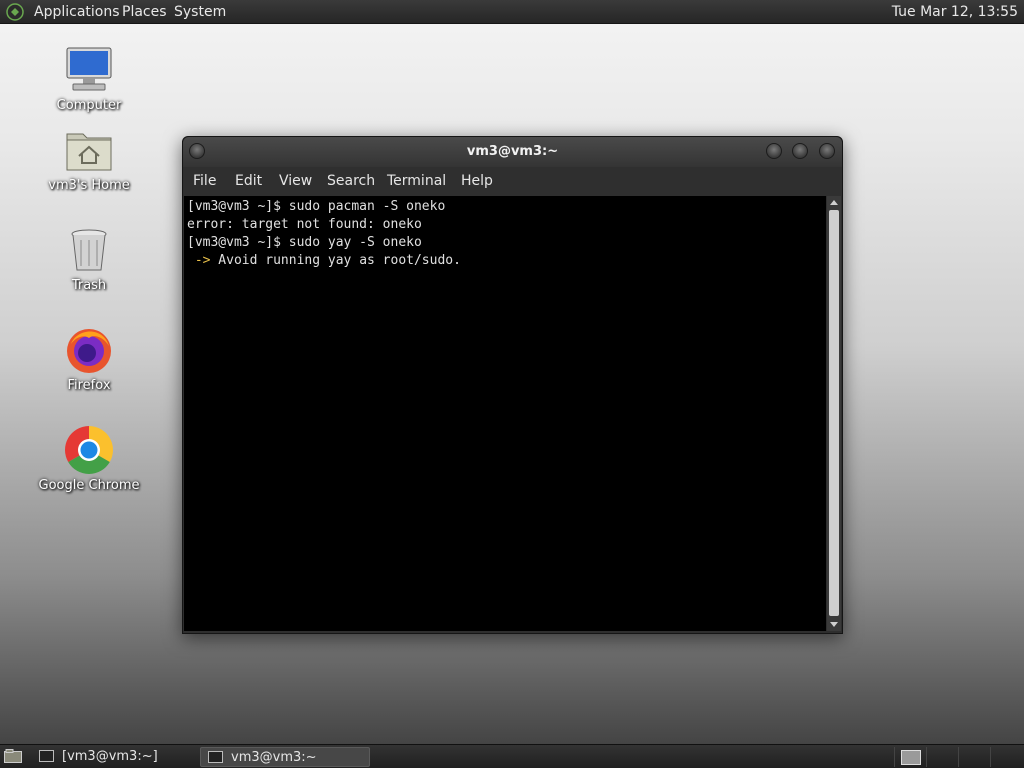 The width and height of the screenshot is (1024, 768). I want to click on desktop-icon-label: vm3's Home, so click(89, 185).